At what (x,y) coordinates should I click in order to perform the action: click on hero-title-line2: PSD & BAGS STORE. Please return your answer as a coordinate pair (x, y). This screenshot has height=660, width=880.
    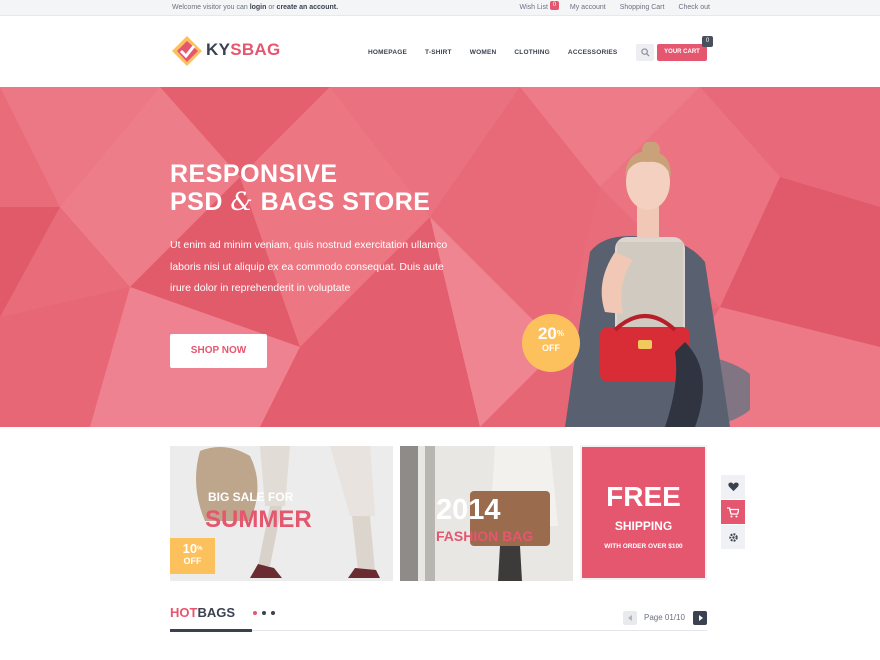
    Looking at the image, I should click on (300, 202).